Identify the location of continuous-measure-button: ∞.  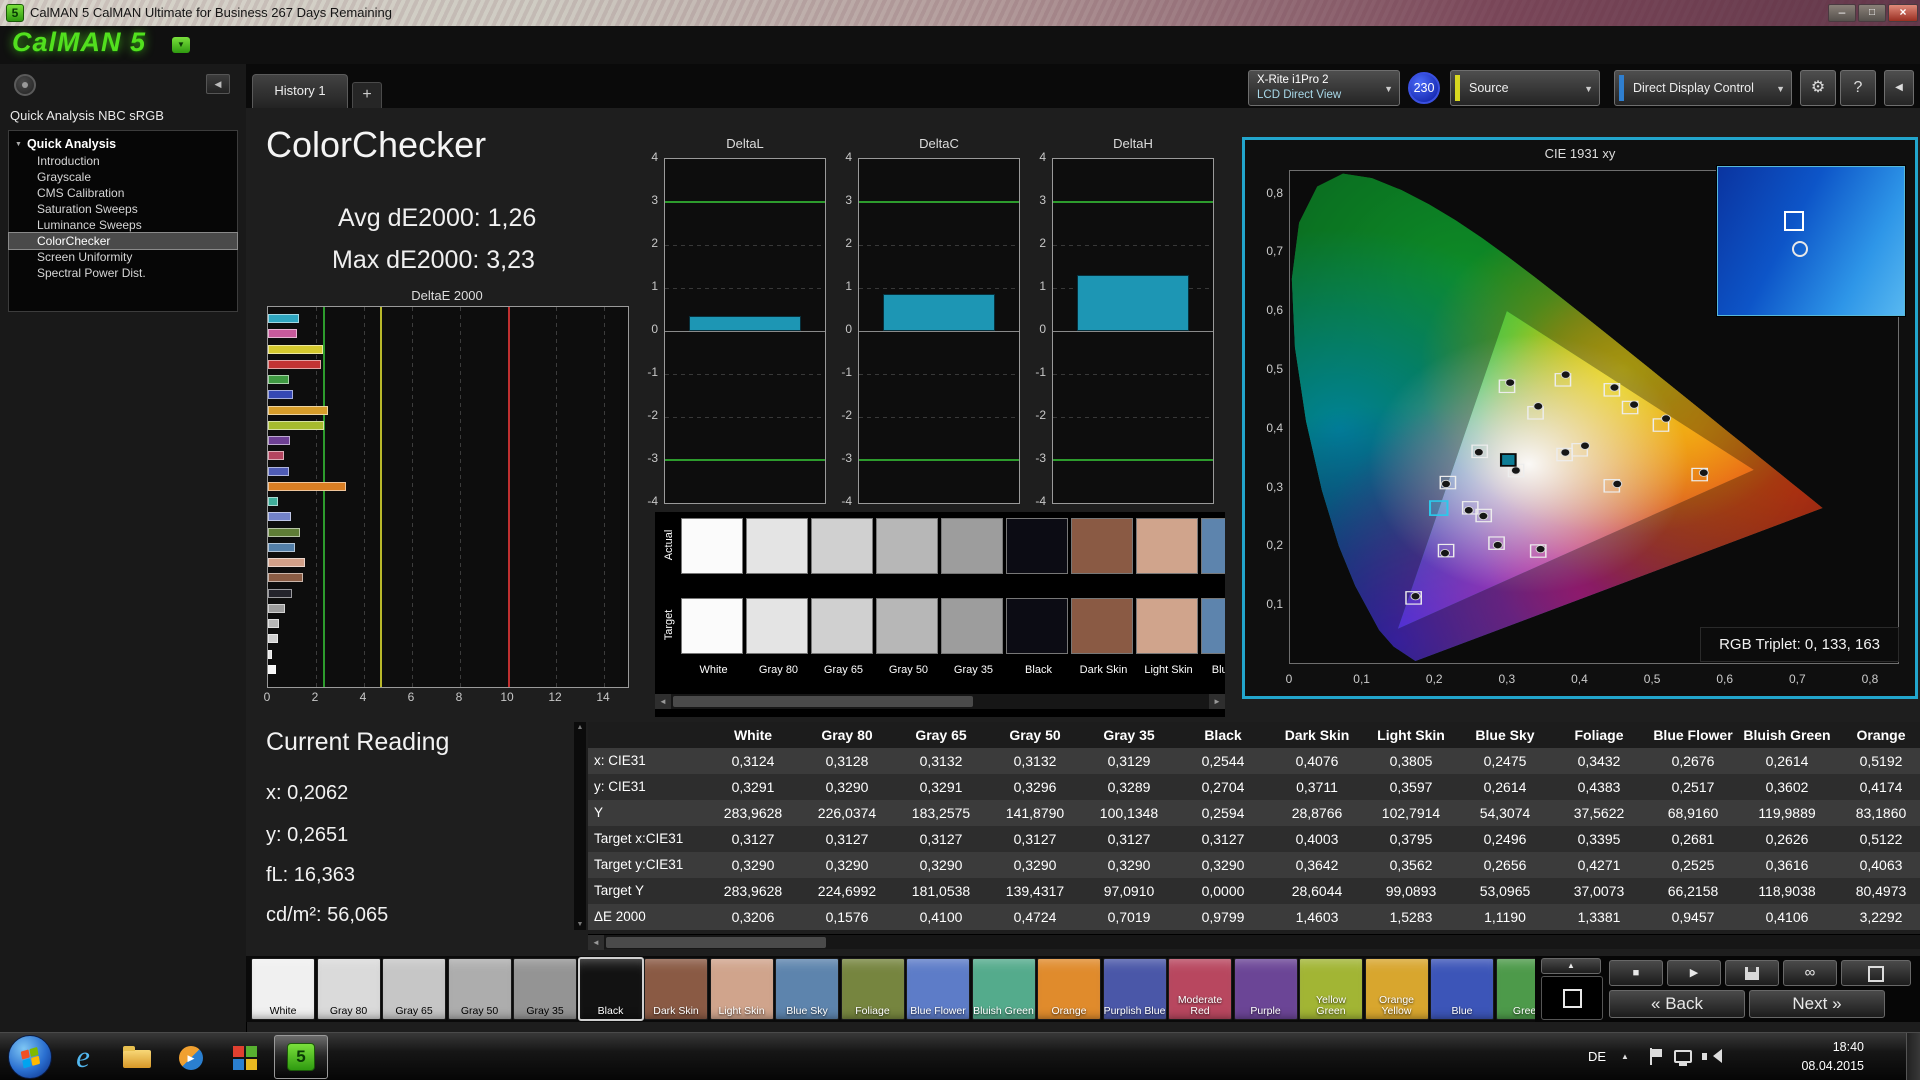
(1810, 973).